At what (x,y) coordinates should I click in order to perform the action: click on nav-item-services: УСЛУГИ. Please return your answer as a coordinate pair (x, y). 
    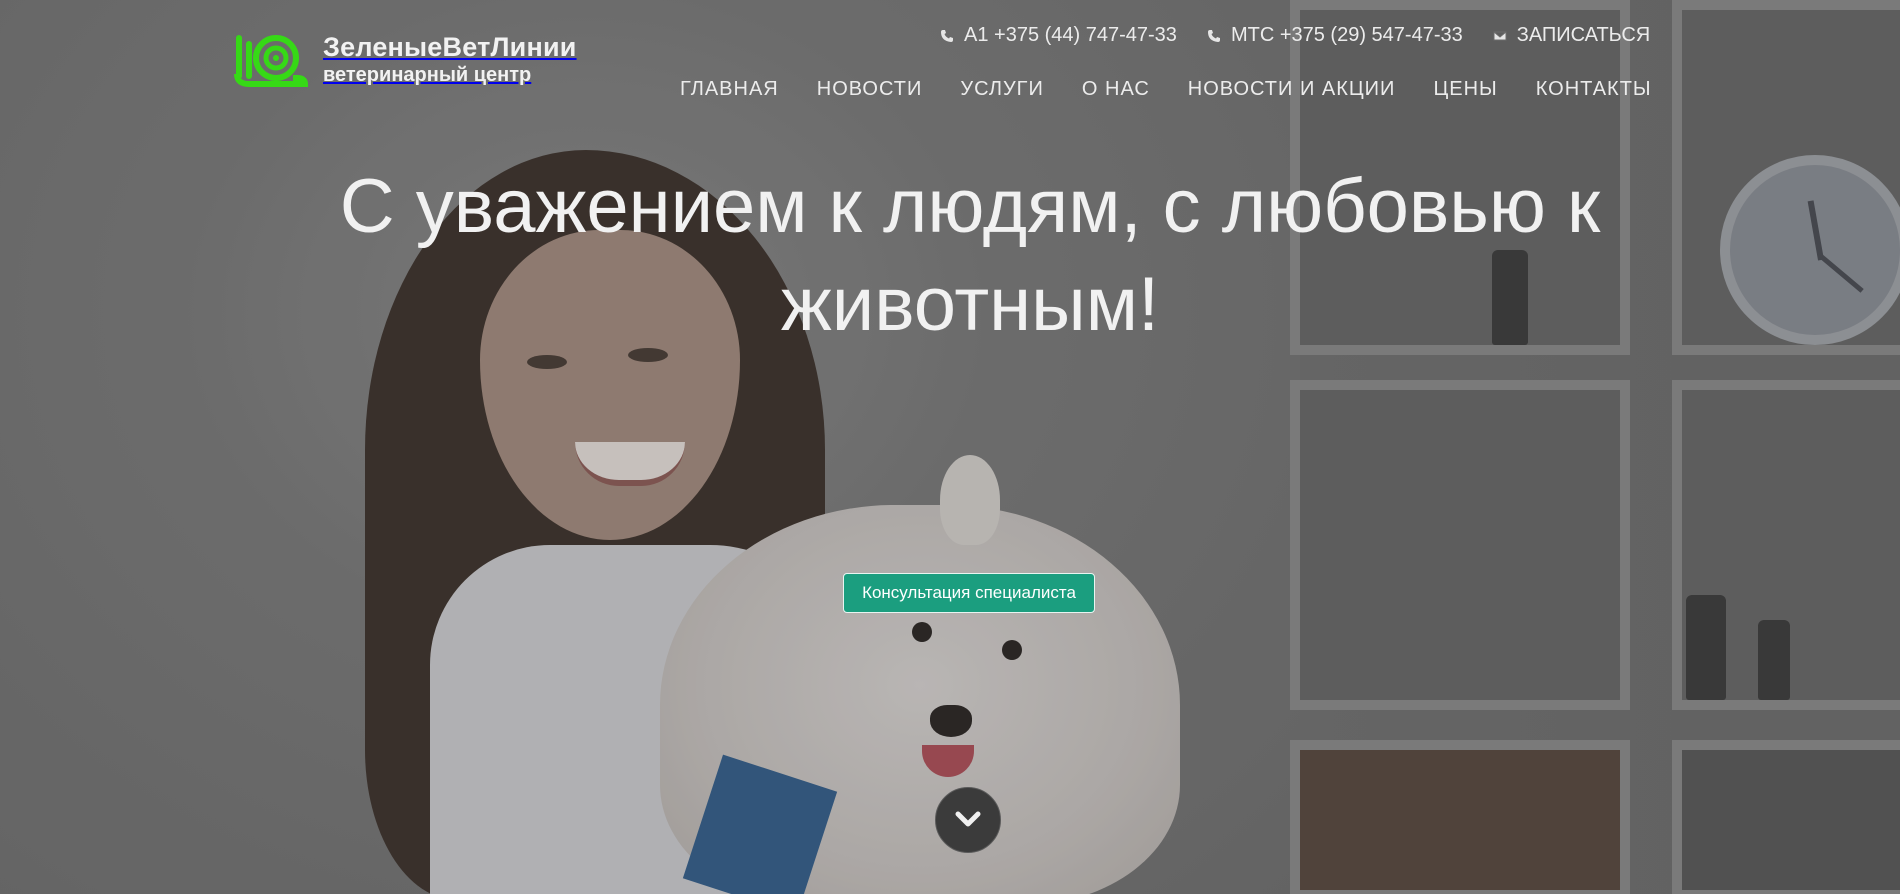
    Looking at the image, I should click on (1002, 89).